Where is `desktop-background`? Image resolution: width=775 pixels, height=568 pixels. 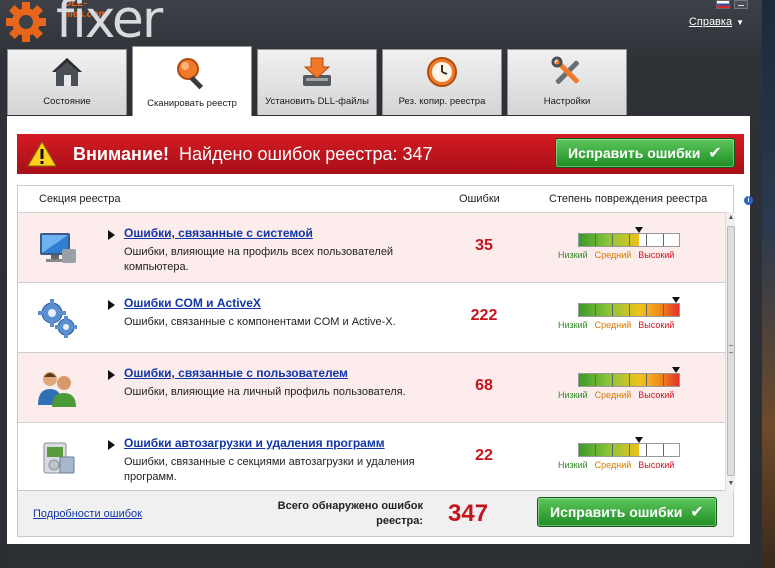
desktop-background is located at coordinates (768, 284).